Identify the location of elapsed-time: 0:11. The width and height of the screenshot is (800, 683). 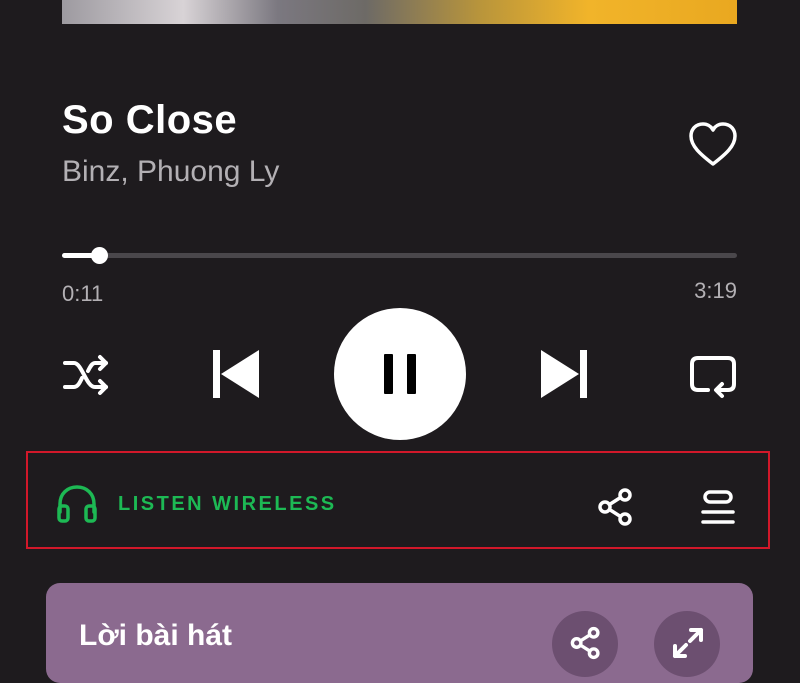
(83, 293).